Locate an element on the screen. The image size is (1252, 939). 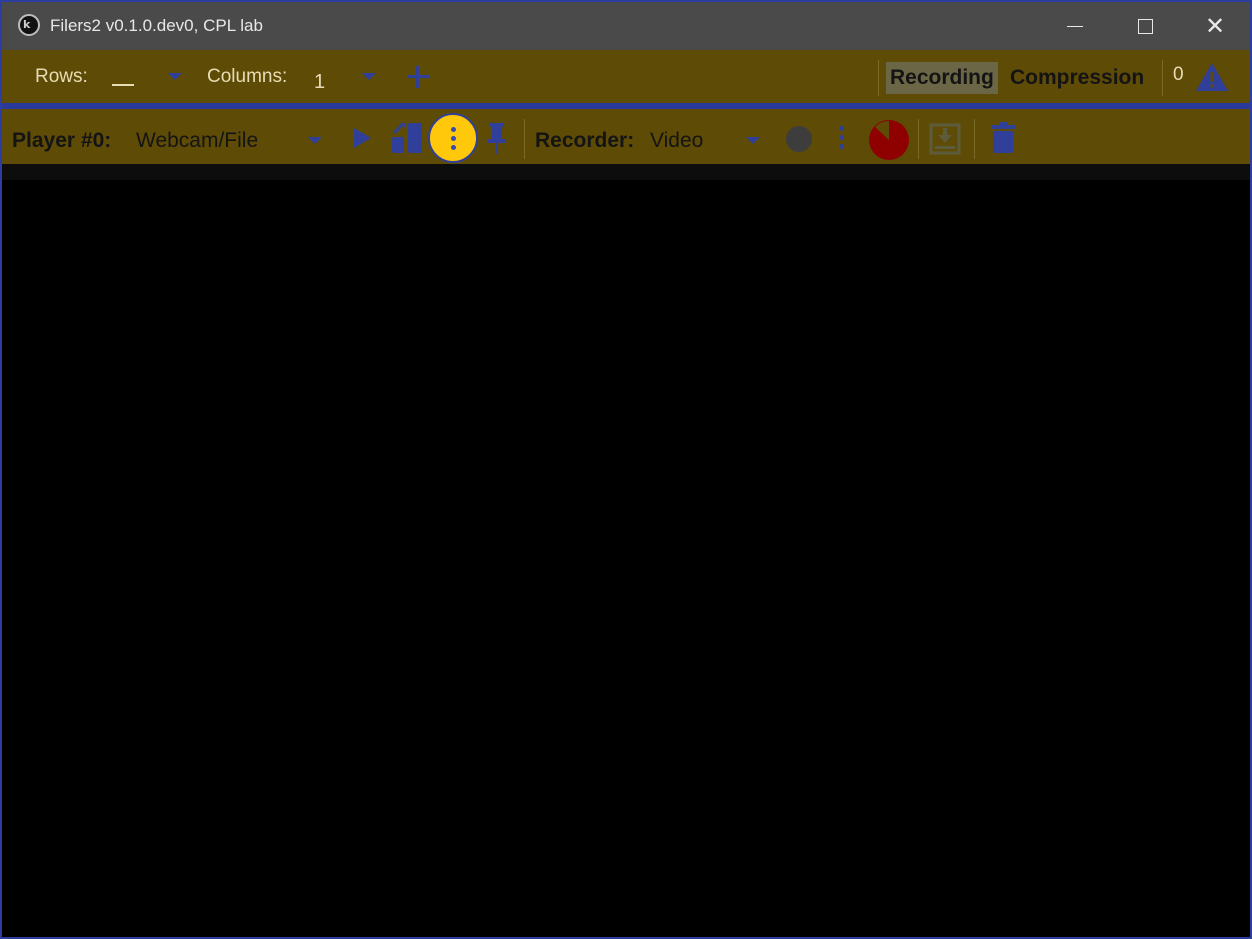
recorder-more-options-icon is located at coordinates (842, 139).